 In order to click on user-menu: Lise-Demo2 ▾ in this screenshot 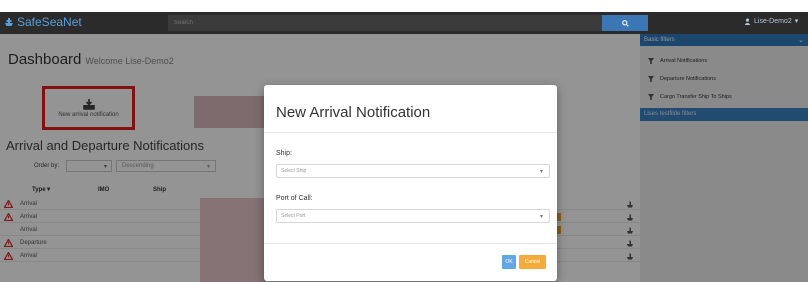, I will do `click(771, 21)`.